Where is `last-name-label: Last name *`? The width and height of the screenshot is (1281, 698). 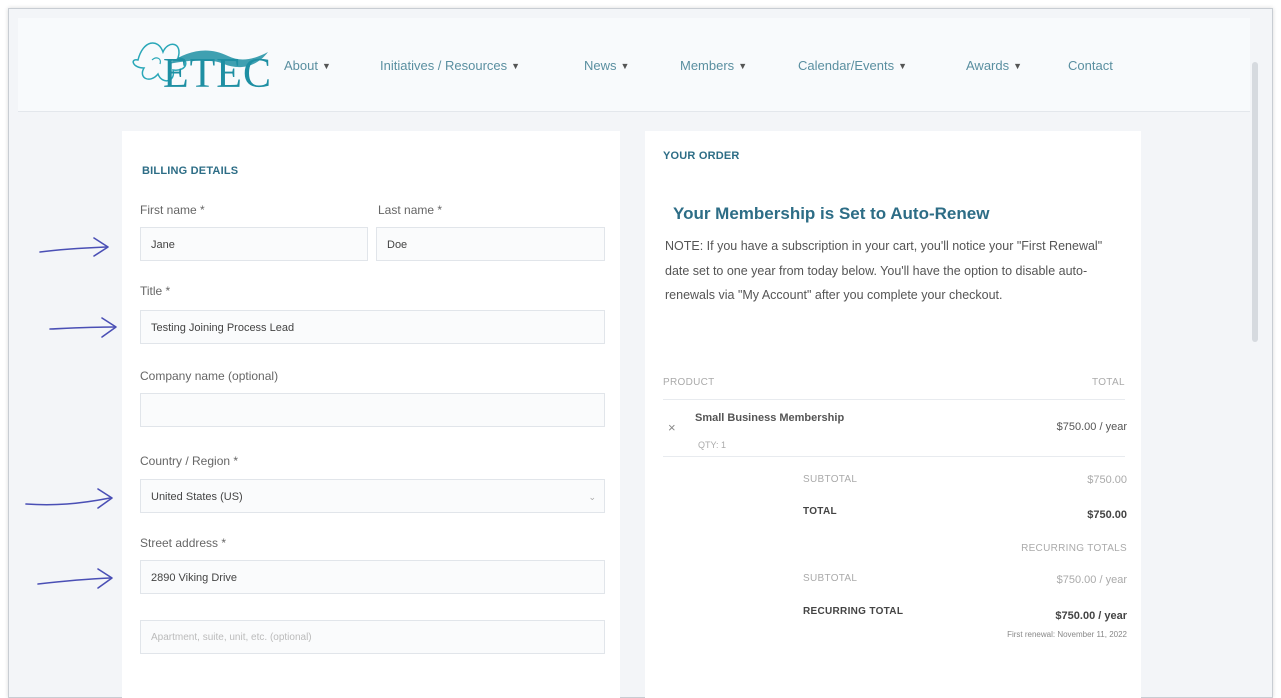 last-name-label: Last name * is located at coordinates (410, 210).